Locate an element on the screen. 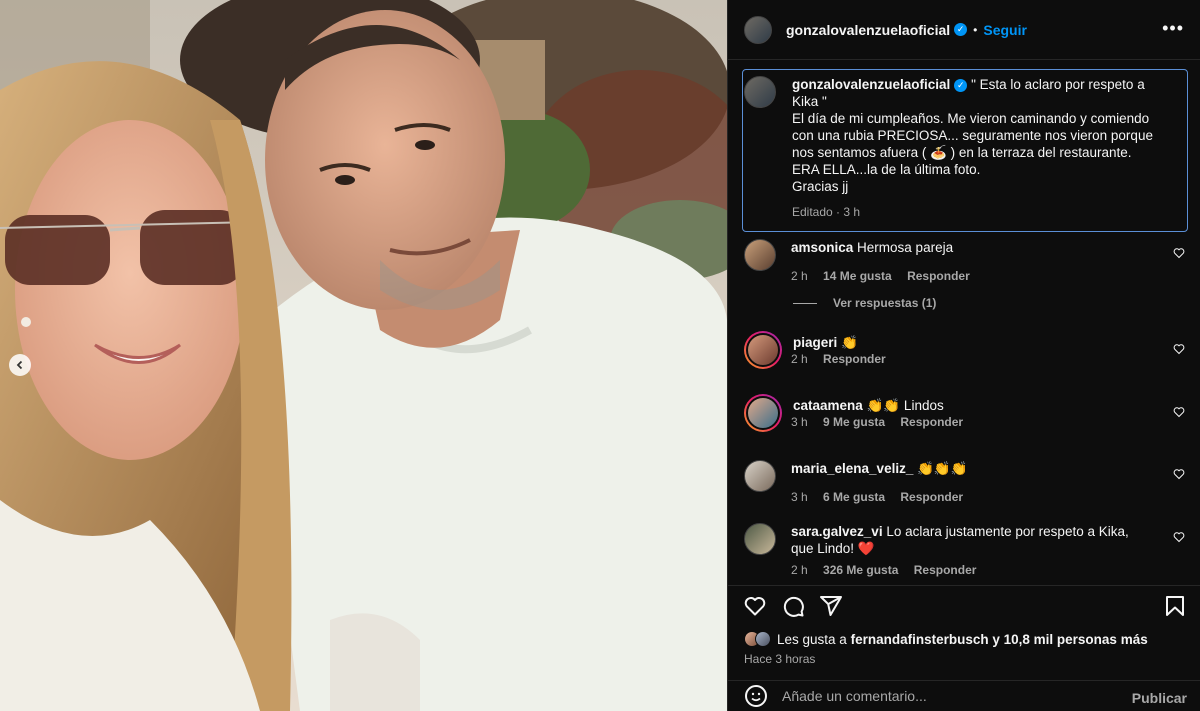 The height and width of the screenshot is (711, 1200). chevron-left-icon is located at coordinates (19, 365).